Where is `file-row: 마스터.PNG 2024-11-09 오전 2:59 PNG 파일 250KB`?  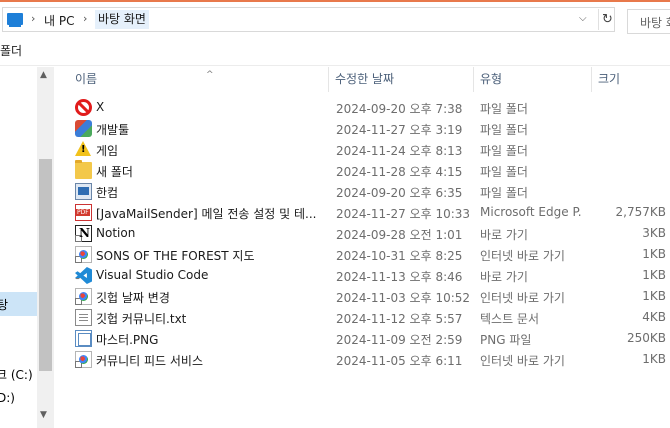 file-row: 마스터.PNG 2024-11-09 오전 2:59 PNG 파일 250KB is located at coordinates (363, 338).